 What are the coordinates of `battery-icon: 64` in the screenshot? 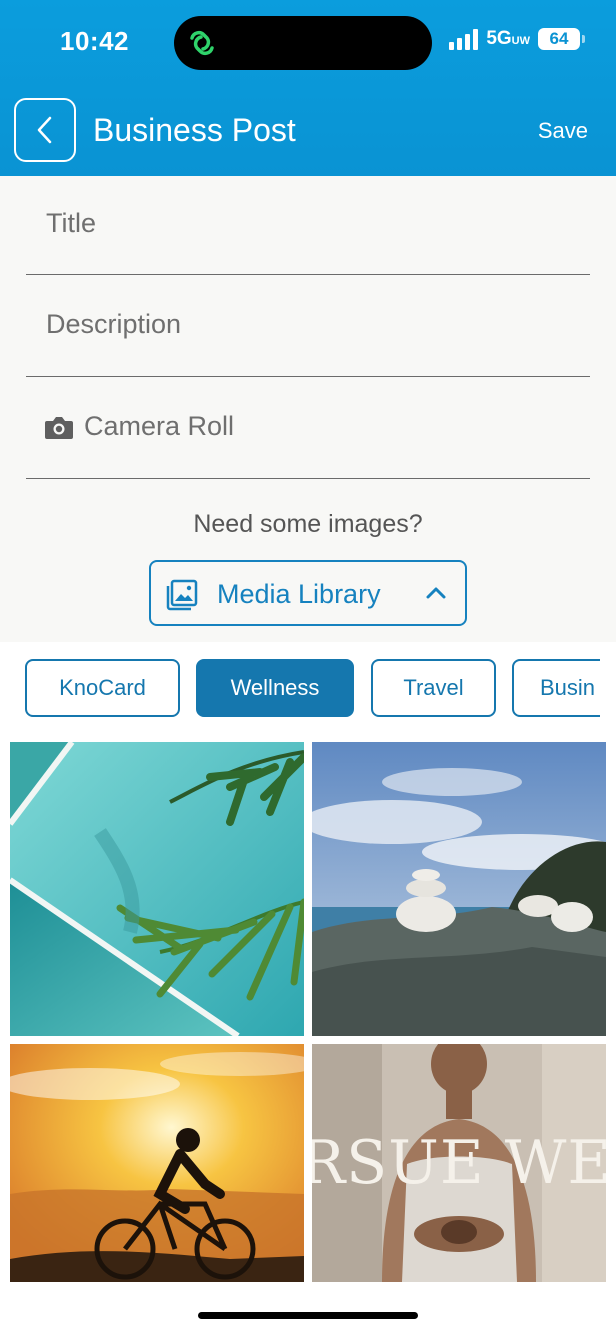 It's located at (561, 39).